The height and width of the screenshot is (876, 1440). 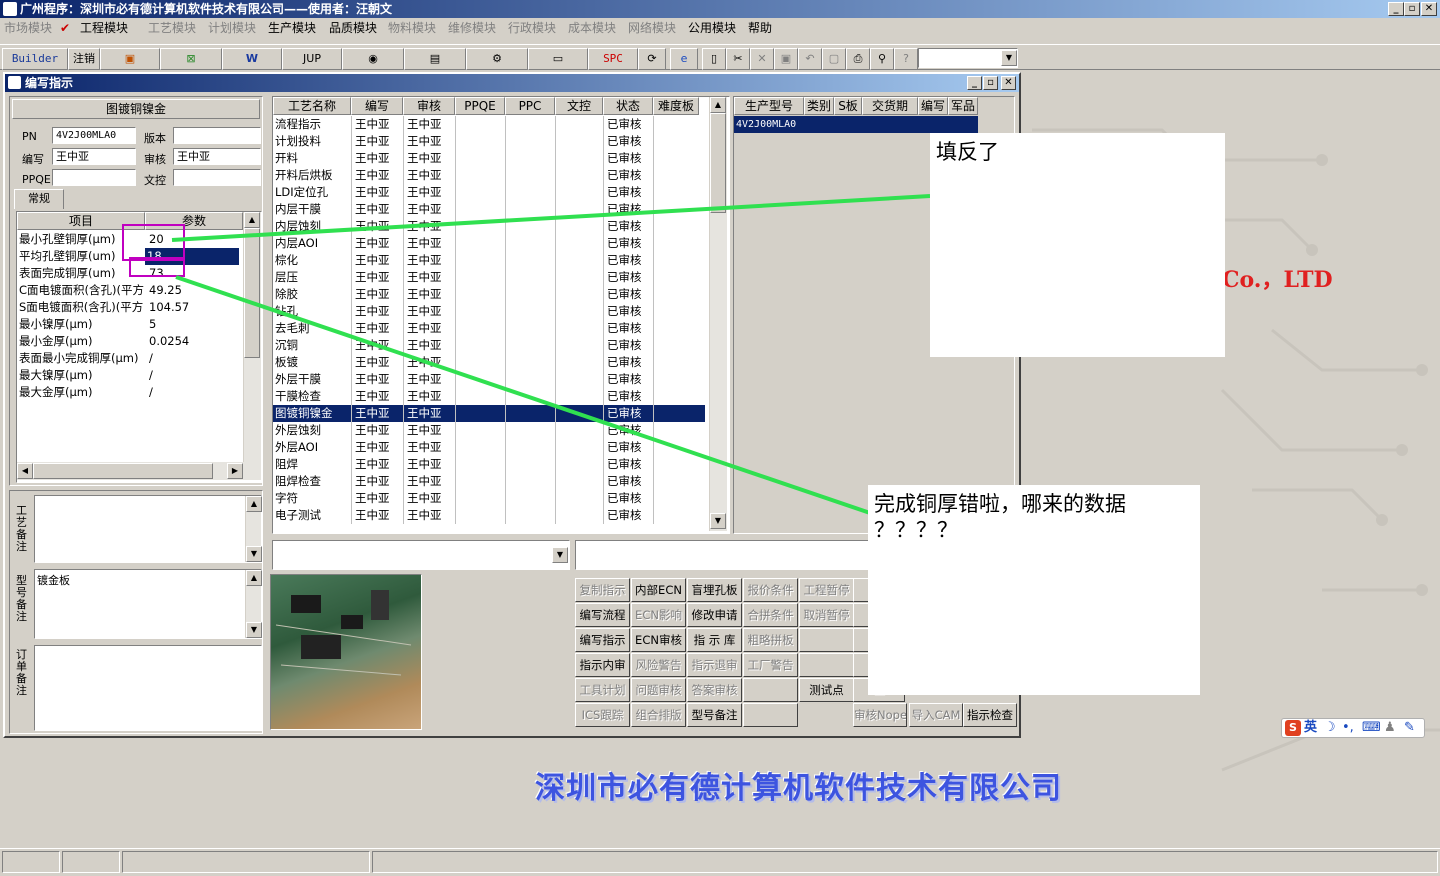 What do you see at coordinates (312, 106) in the screenshot?
I see `process-col-header: 工艺名称` at bounding box center [312, 106].